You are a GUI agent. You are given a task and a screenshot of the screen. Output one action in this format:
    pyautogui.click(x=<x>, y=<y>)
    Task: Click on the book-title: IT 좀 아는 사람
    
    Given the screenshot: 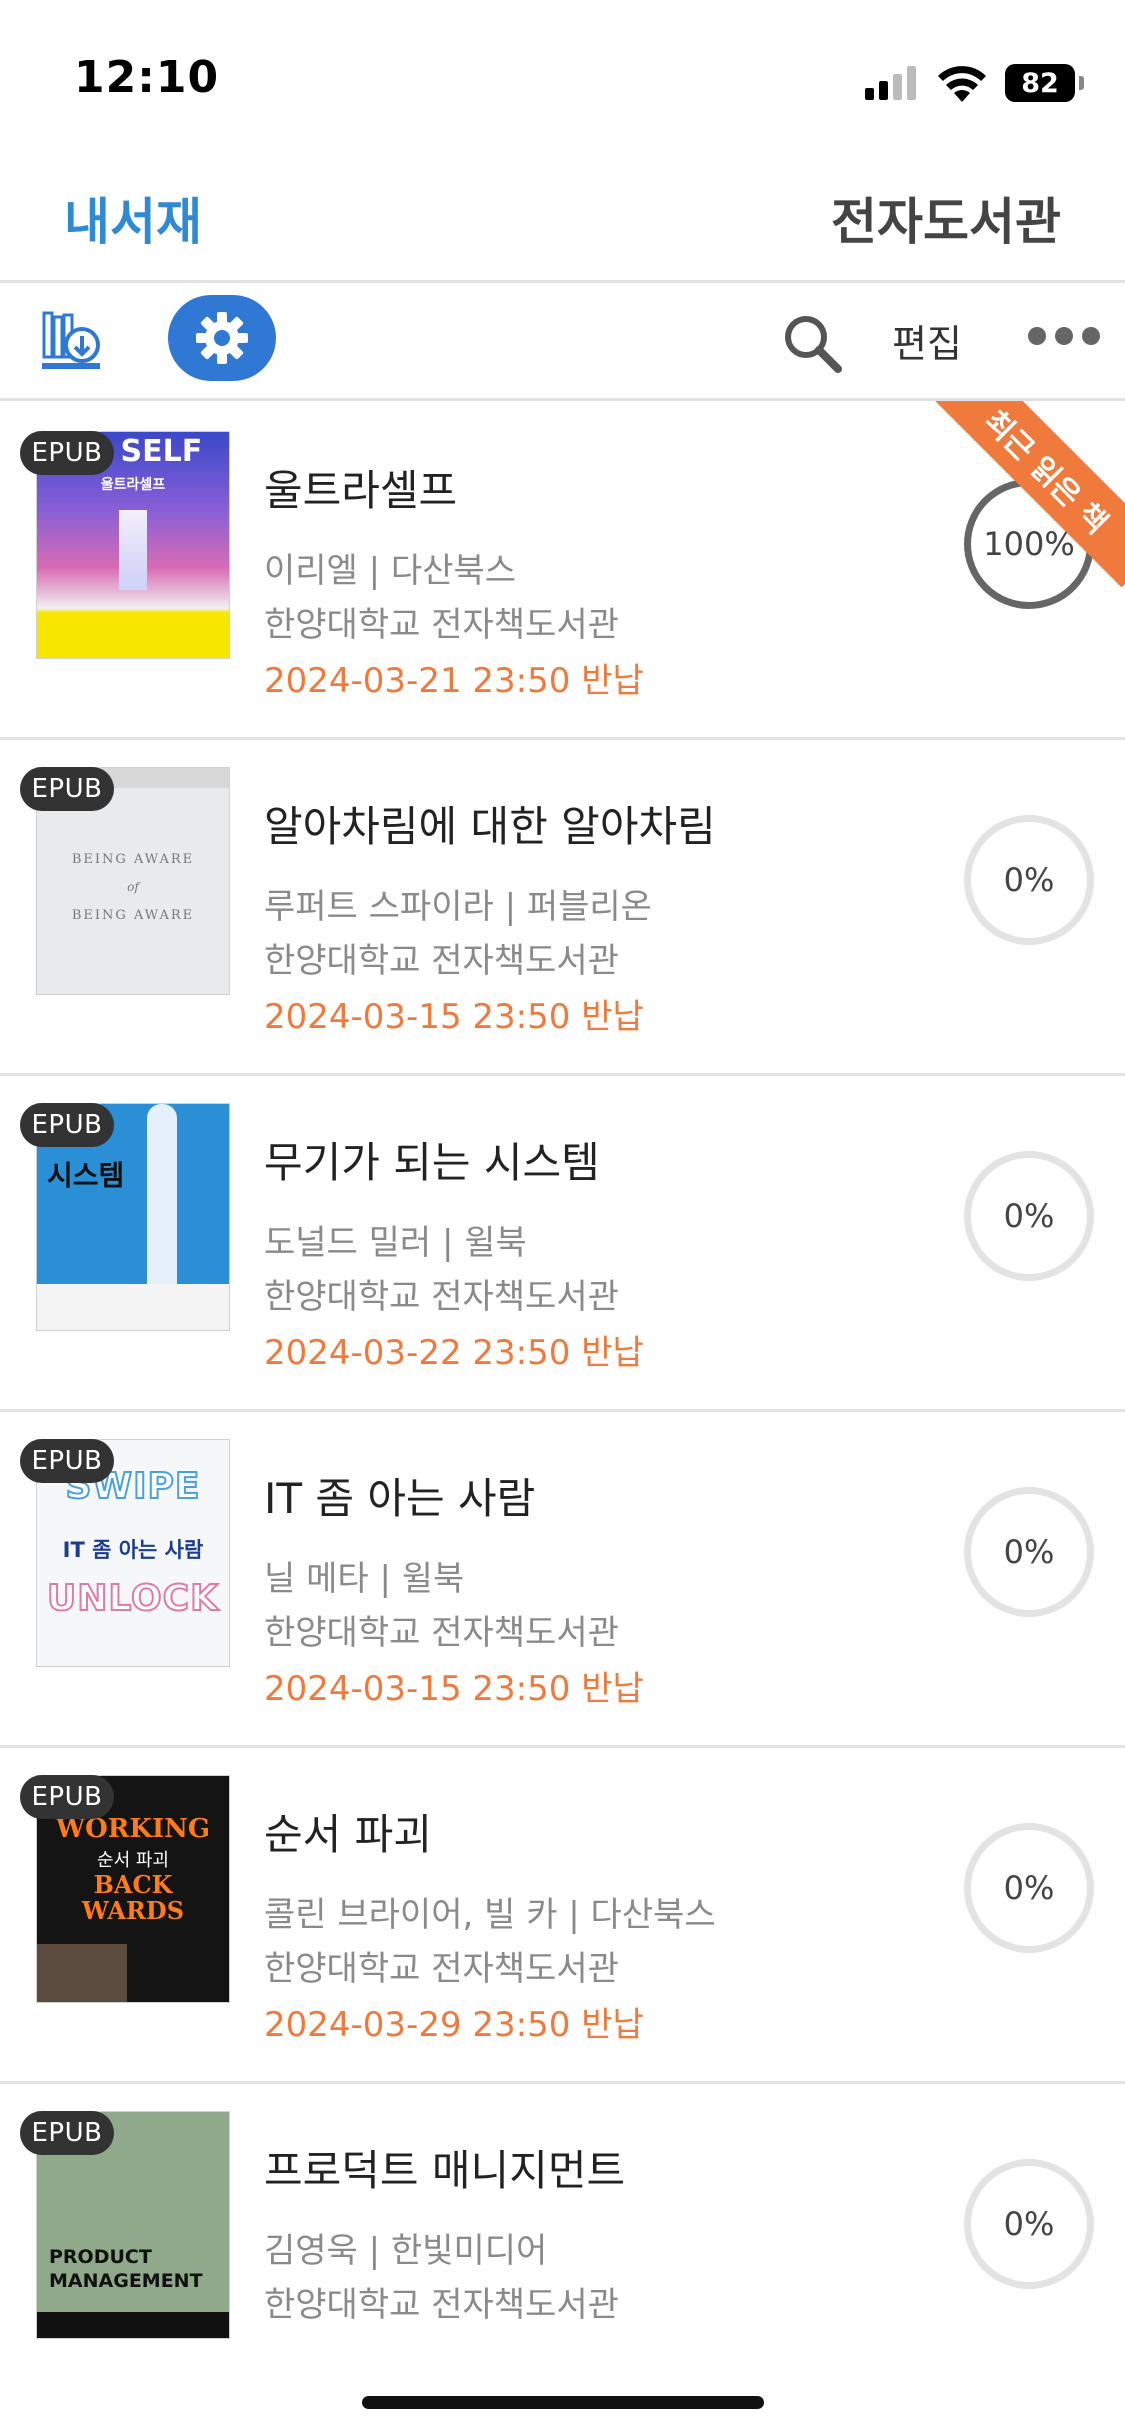 What is the action you would take?
    pyautogui.click(x=400, y=1498)
    